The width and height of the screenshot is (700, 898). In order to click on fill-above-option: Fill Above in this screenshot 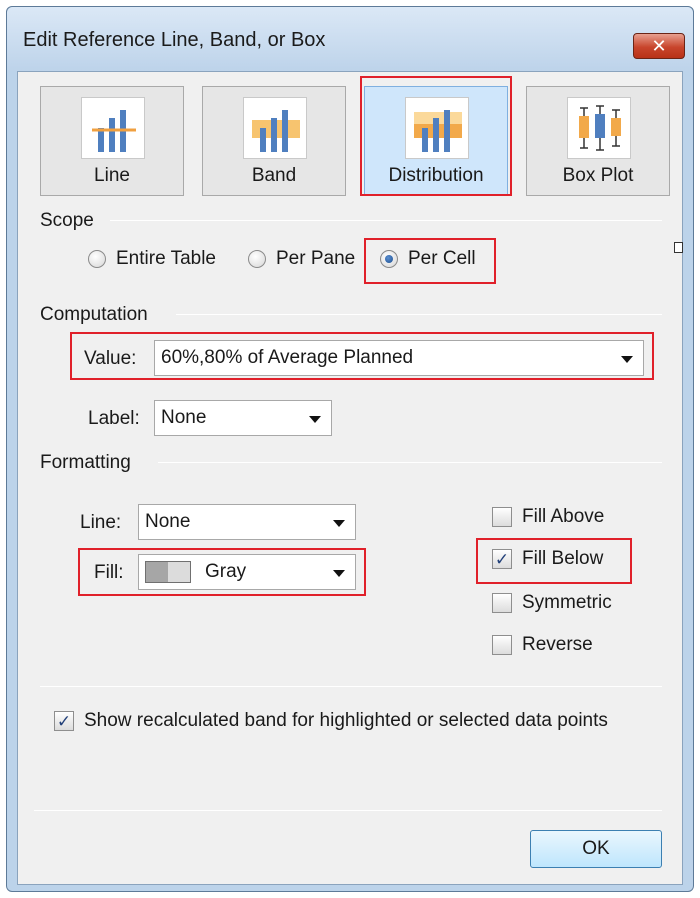, I will do `click(548, 517)`.